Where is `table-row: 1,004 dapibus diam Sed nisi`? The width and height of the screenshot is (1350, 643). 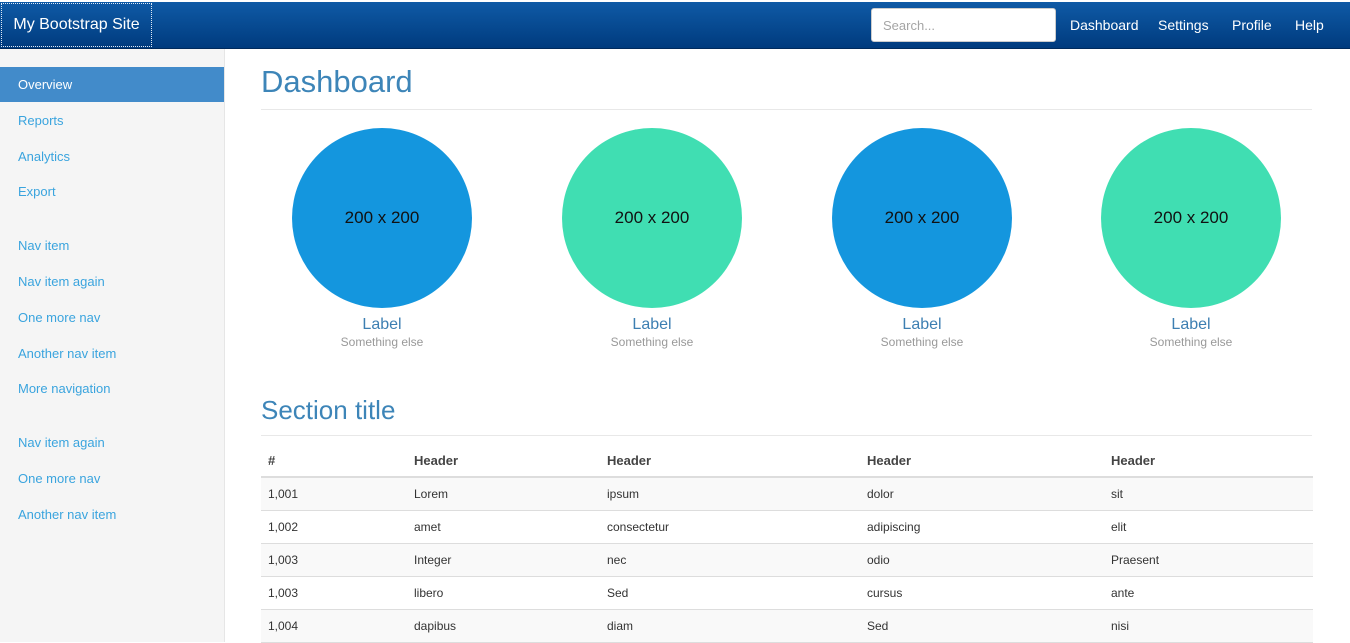
table-row: 1,004 dapibus diam Sed nisi is located at coordinates (787, 626).